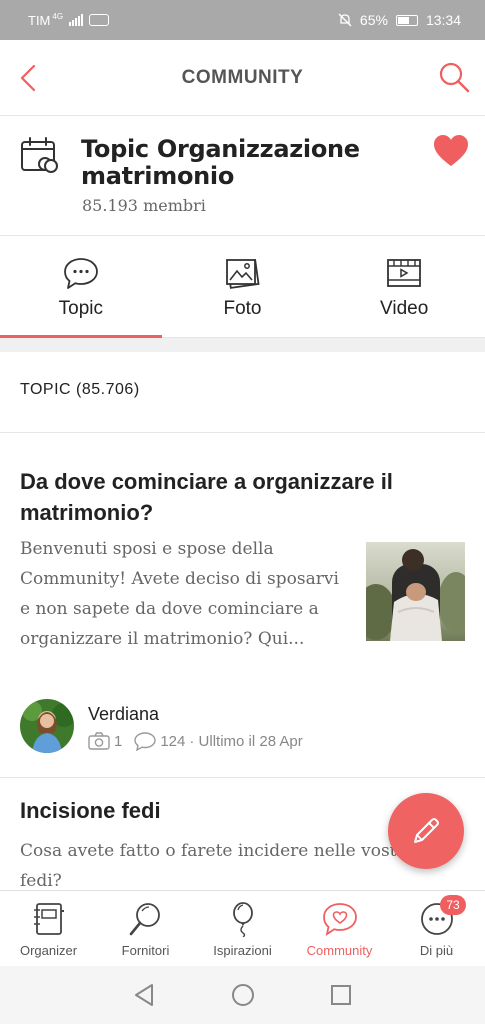 This screenshot has height=1024, width=485. Describe the element at coordinates (242, 392) in the screenshot. I see `topics-count-header: TOPIC (85.706)` at that location.